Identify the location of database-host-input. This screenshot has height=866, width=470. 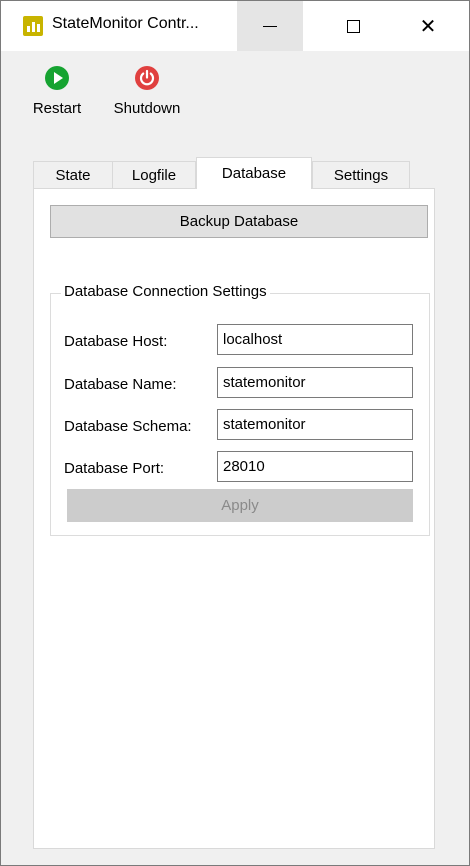
(315, 339).